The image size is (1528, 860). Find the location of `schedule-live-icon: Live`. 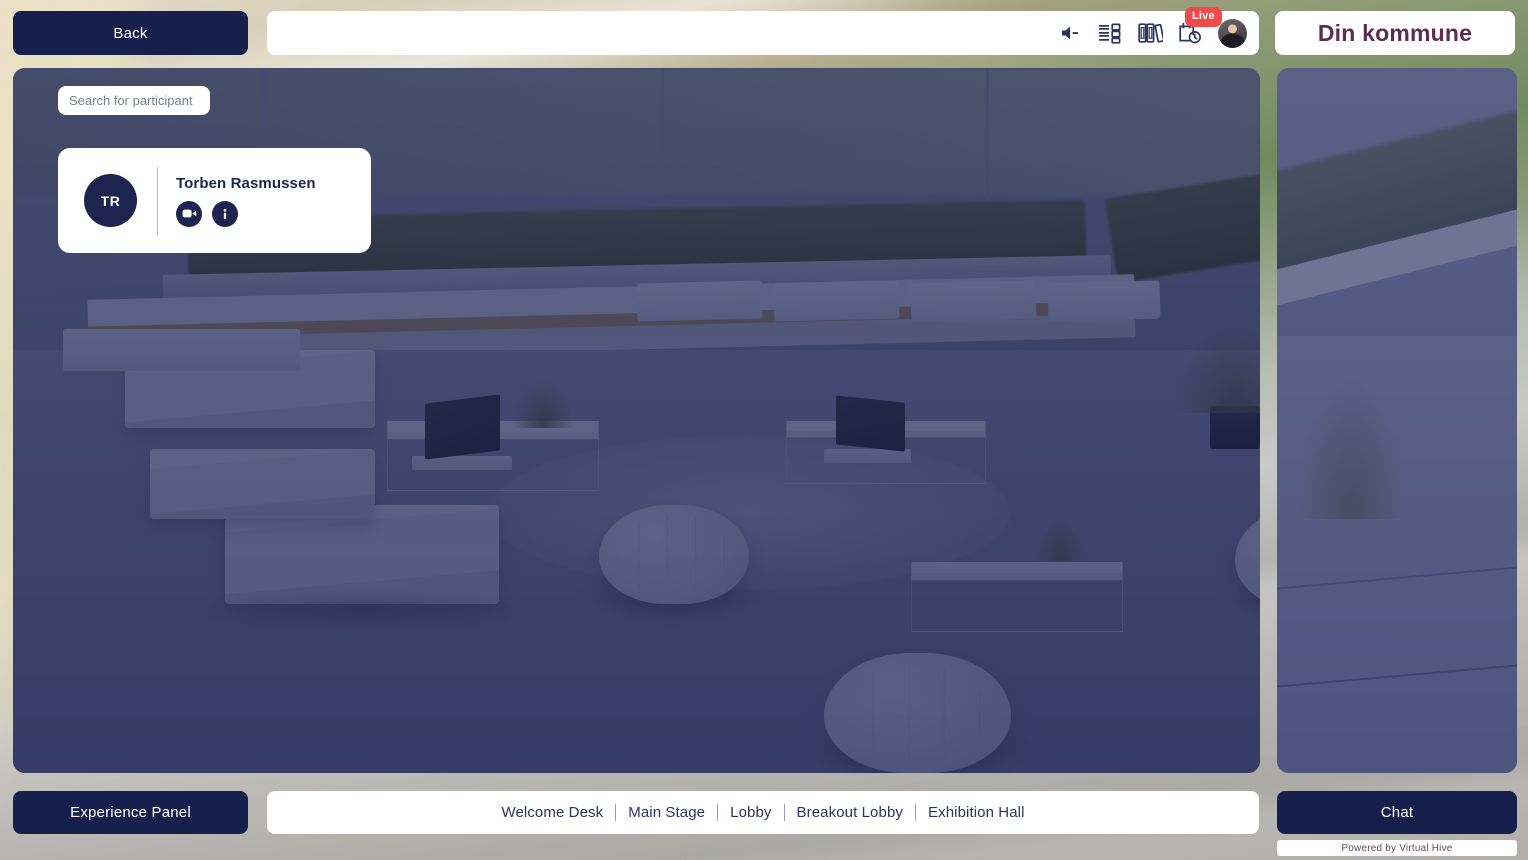

schedule-live-icon: Live is located at coordinates (1197, 29).